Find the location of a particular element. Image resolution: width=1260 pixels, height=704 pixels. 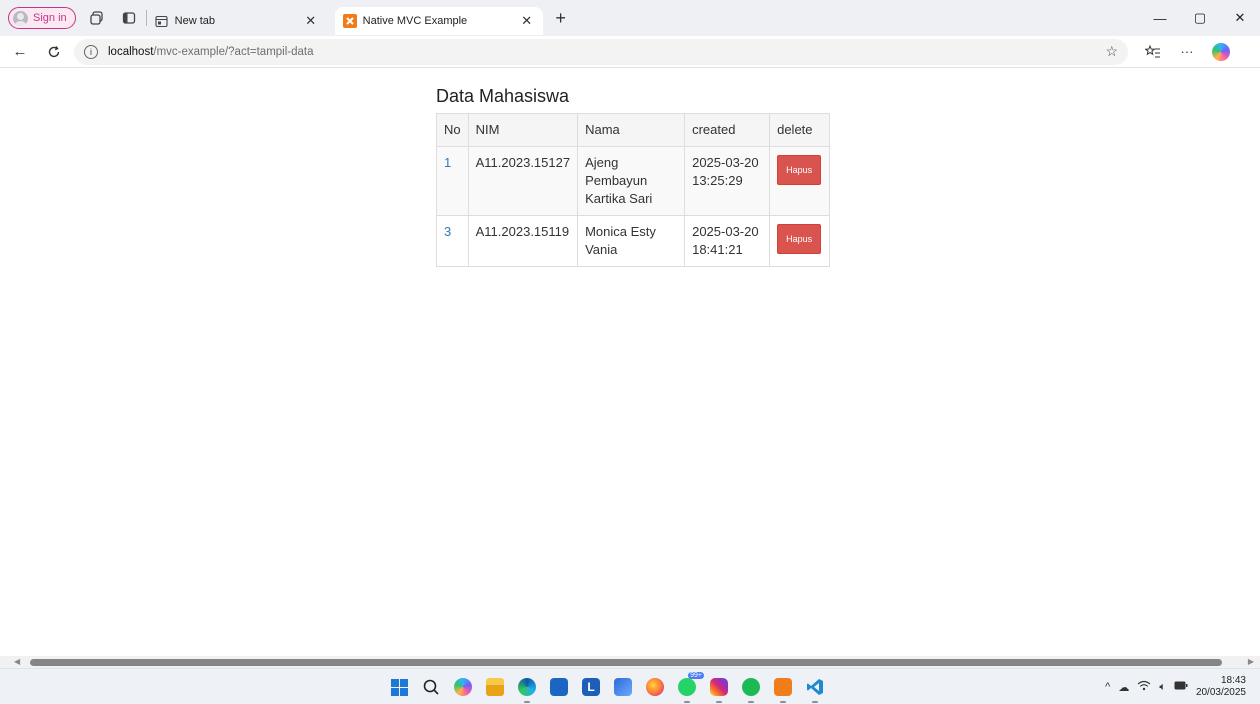

horizontal-scrollbar: ◀ ▶ is located at coordinates (630, 662).